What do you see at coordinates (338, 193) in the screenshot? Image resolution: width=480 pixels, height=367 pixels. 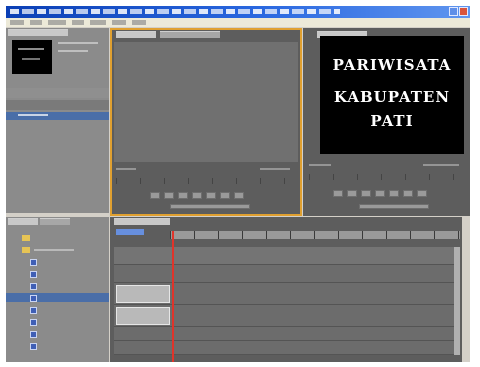 I see `program-step-back-button` at bounding box center [338, 193].